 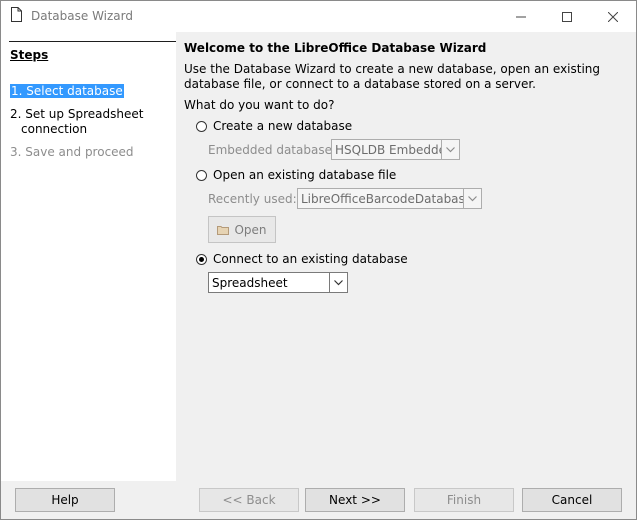 I want to click on maximize-icon, so click(x=567, y=16).